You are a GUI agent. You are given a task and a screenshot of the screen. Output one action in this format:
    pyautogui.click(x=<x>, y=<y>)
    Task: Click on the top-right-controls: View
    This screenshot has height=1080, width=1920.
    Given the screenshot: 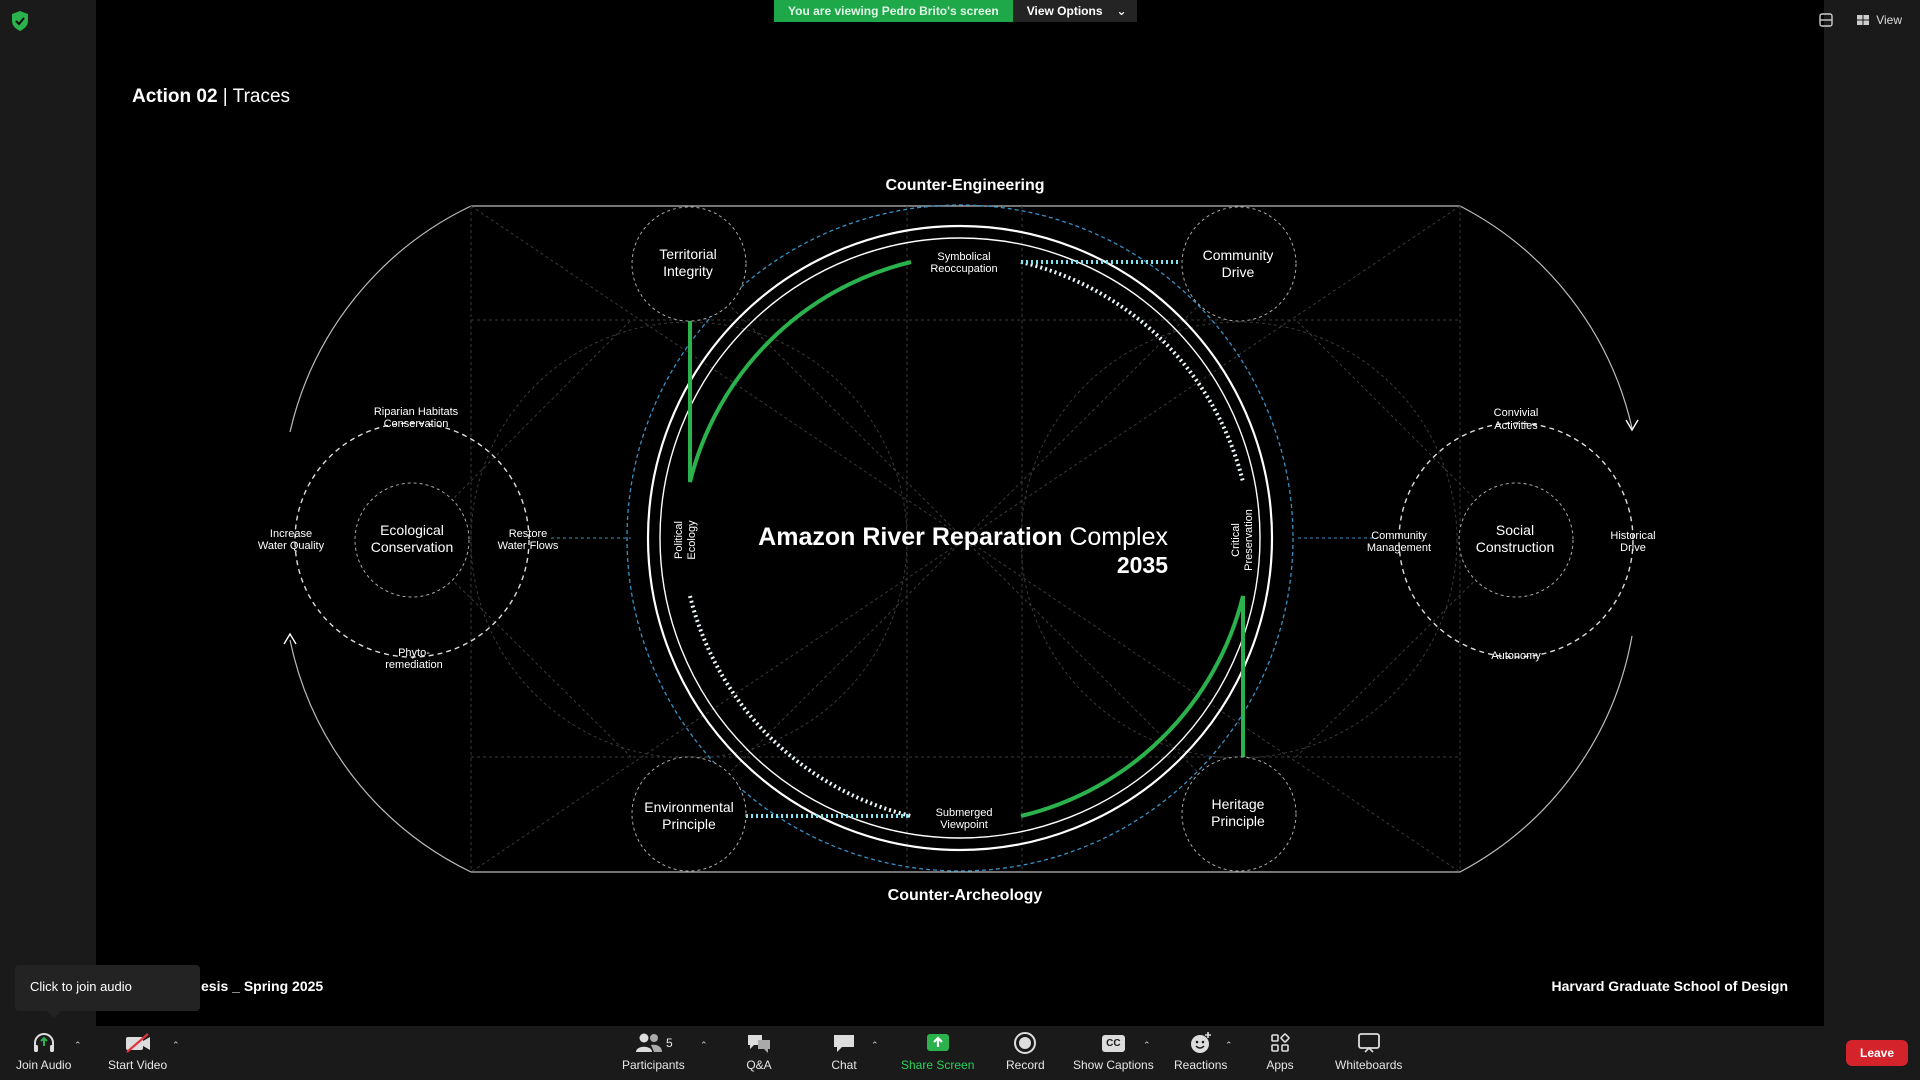 What is the action you would take?
    pyautogui.click(x=1860, y=20)
    